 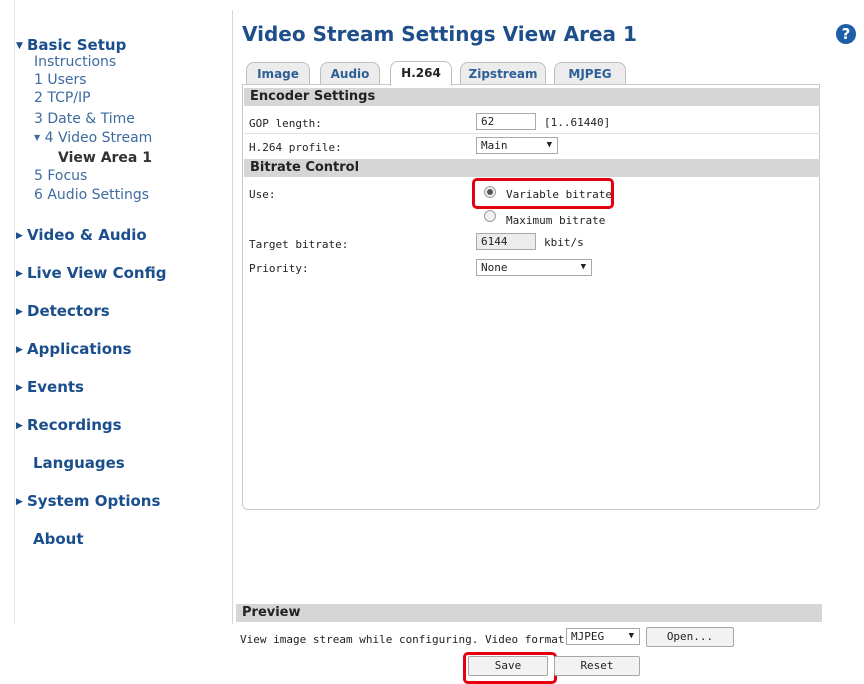 I want to click on encoder-settings-heading: Encoder Settings, so click(x=532, y=97).